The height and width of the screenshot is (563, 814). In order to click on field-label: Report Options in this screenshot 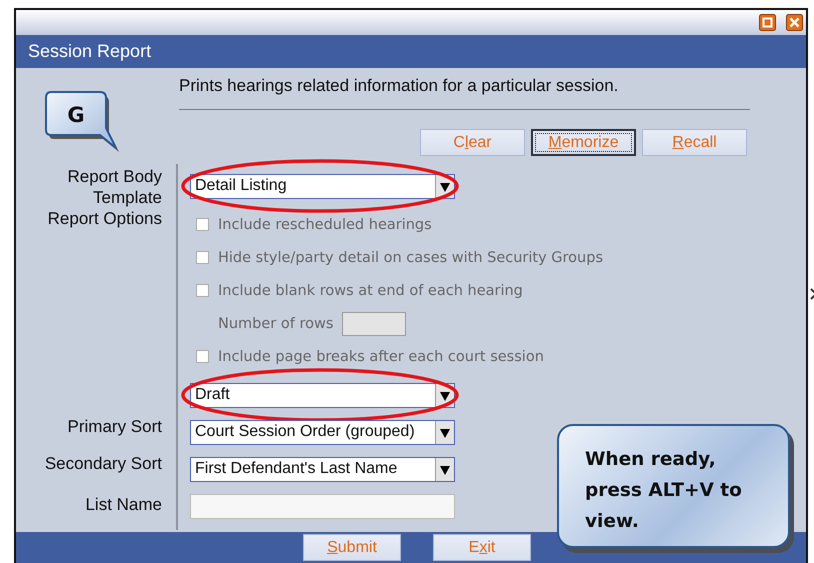, I will do `click(105, 218)`.